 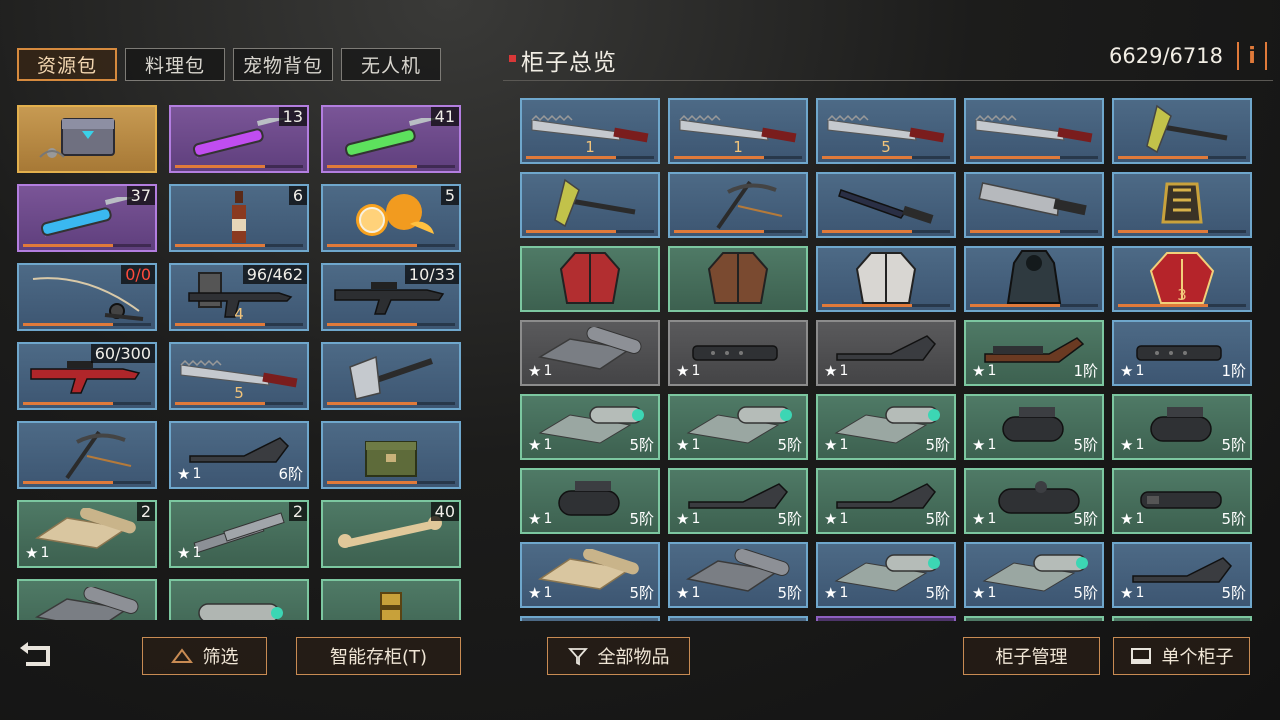 I want to click on tab-pet-backpack: 宠物背包, so click(x=283, y=64).